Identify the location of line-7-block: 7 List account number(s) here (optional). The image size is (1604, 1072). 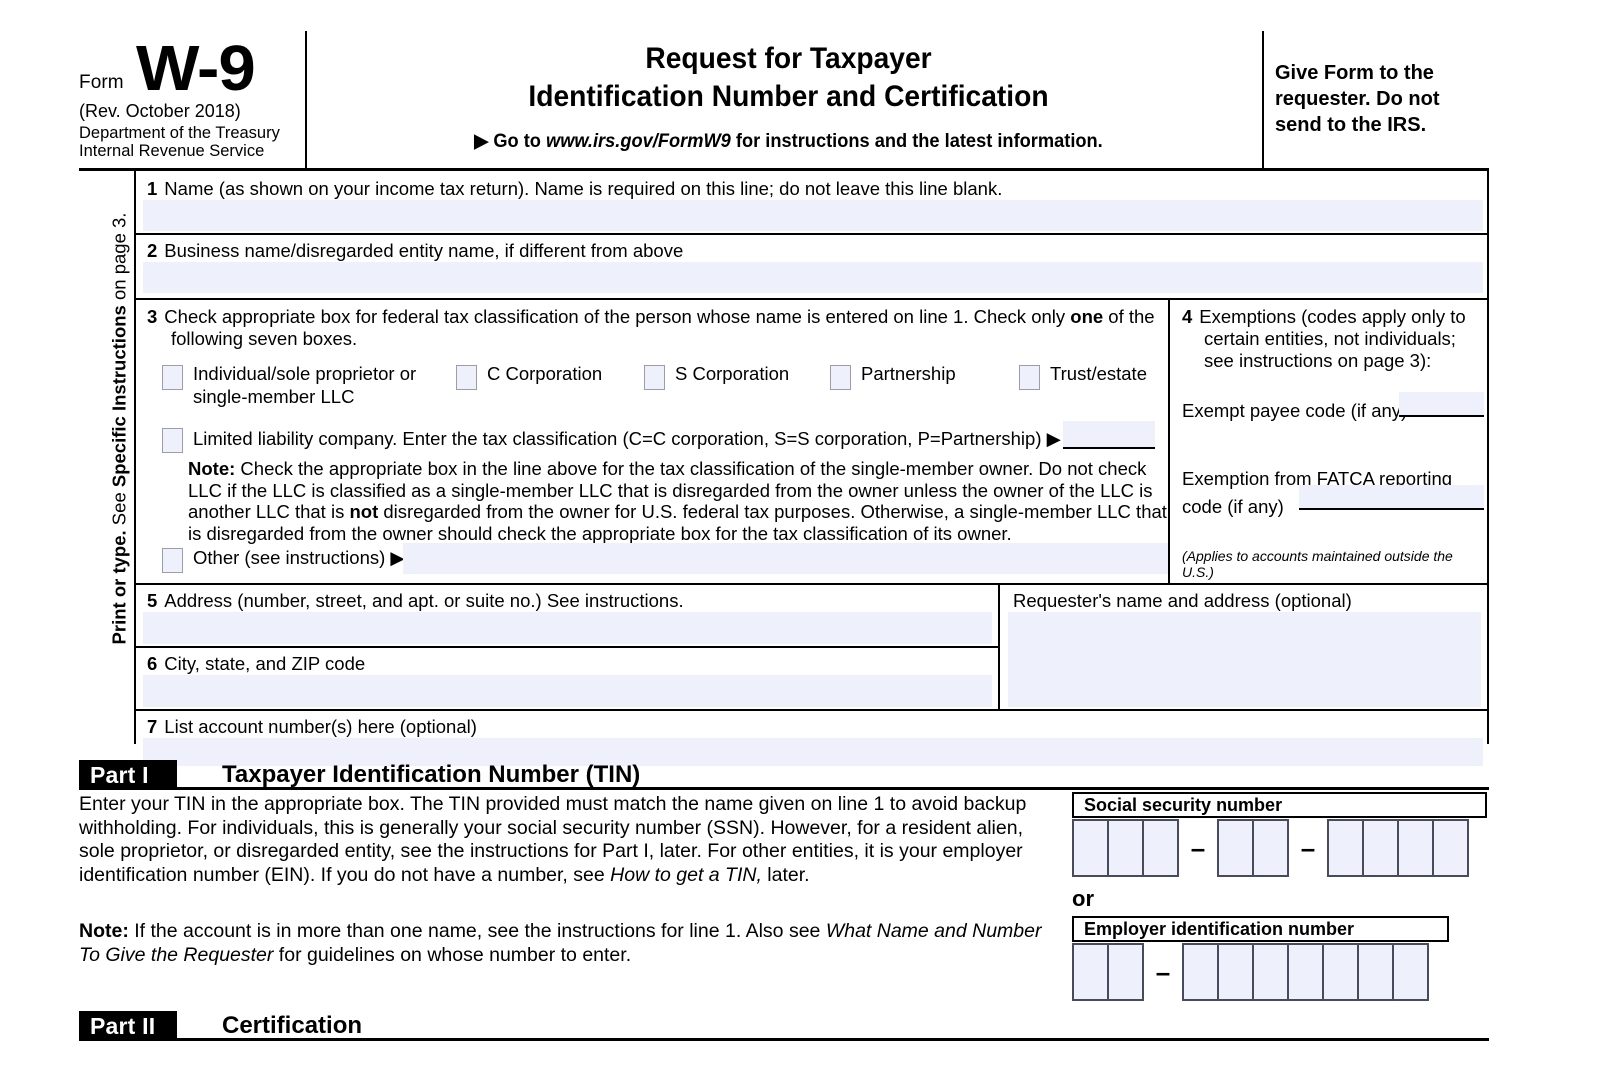
(812, 738).